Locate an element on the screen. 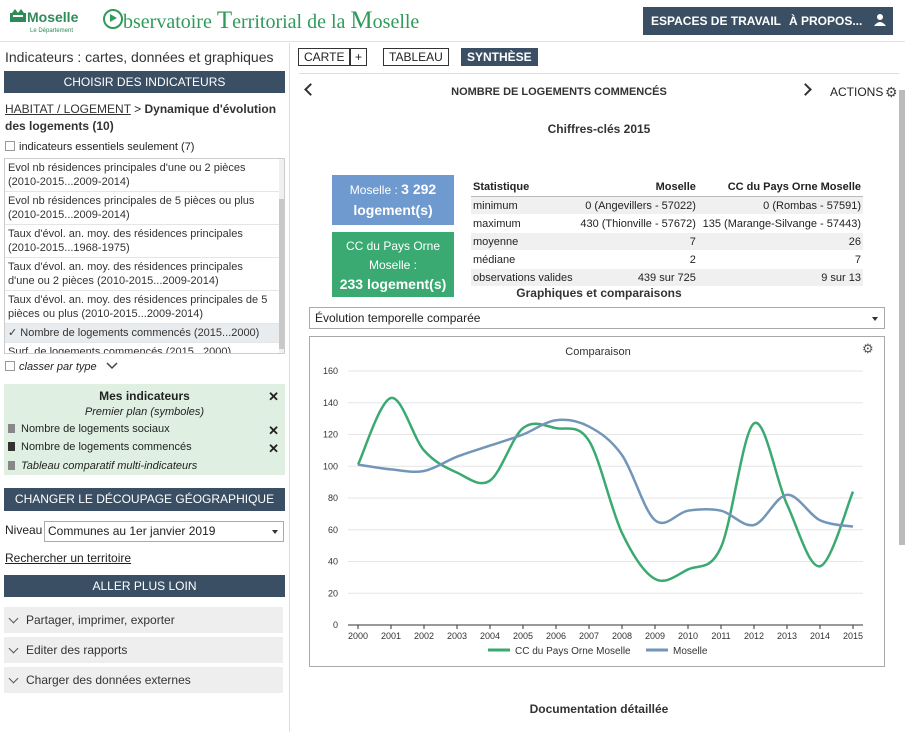 The height and width of the screenshot is (732, 905). aller-plus-loin-button: ALLER PLUS LOIN is located at coordinates (144, 586).